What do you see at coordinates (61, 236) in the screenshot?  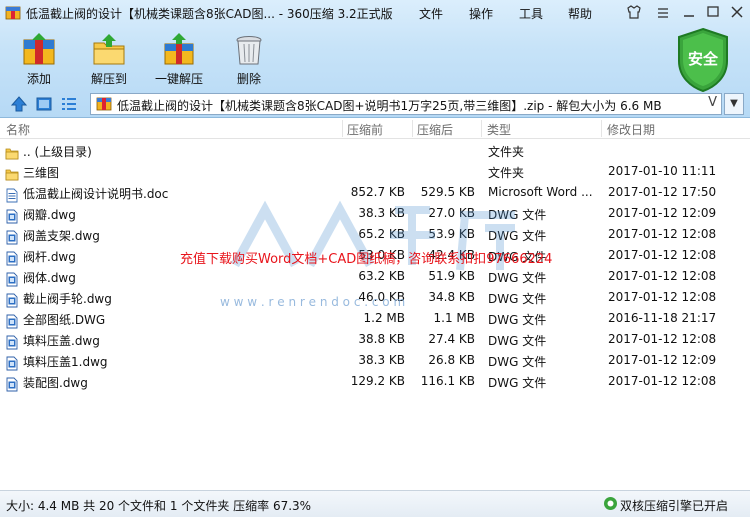 I see `file-name: 阀盖支架.dwg` at bounding box center [61, 236].